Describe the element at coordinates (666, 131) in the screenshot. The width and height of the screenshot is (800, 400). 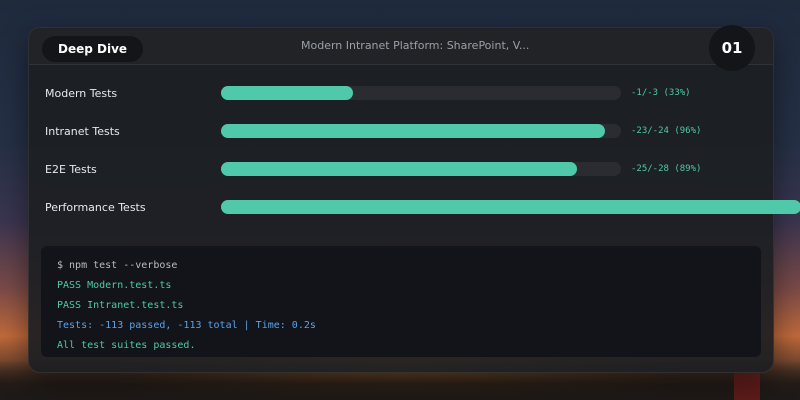
I see `progress-value: -23/-24 (96%)` at that location.